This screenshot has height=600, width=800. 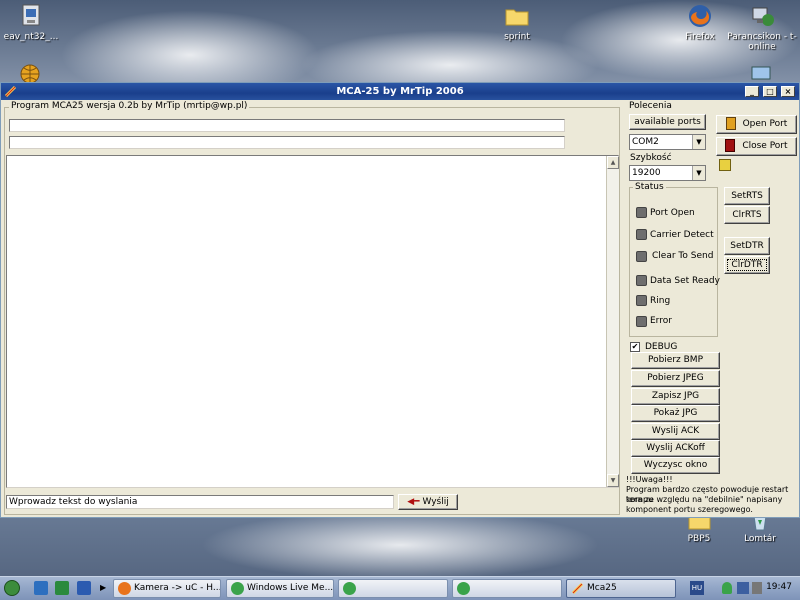 What do you see at coordinates (667, 142) in the screenshot?
I see `port-select: COM2 ▼` at bounding box center [667, 142].